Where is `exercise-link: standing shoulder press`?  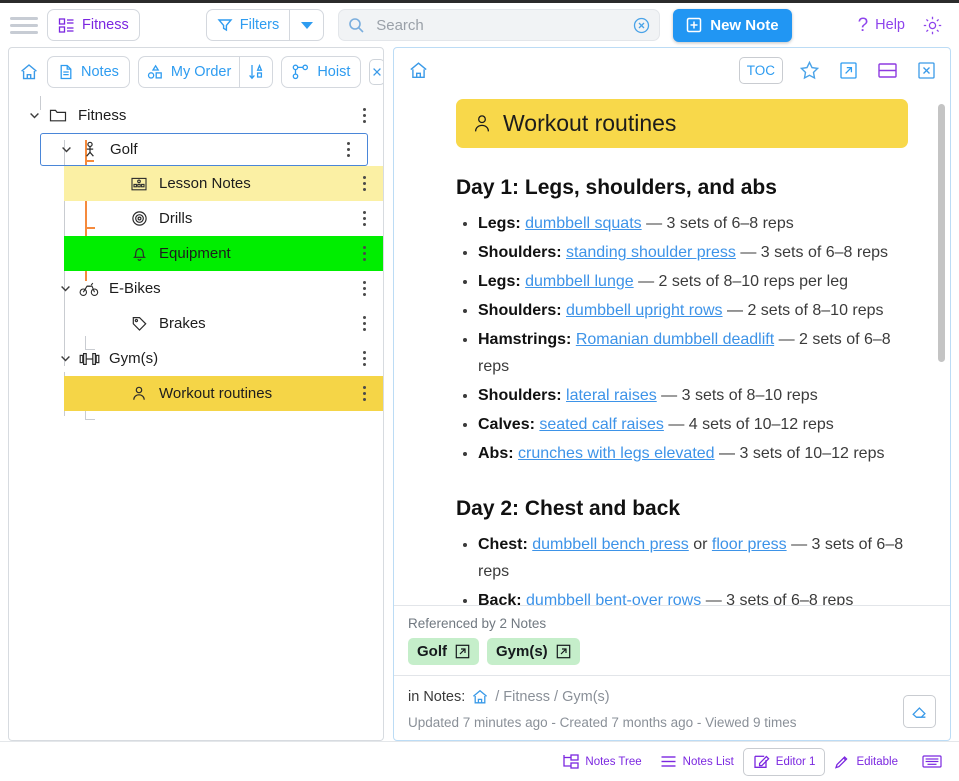 exercise-link: standing shoulder press is located at coordinates (651, 252).